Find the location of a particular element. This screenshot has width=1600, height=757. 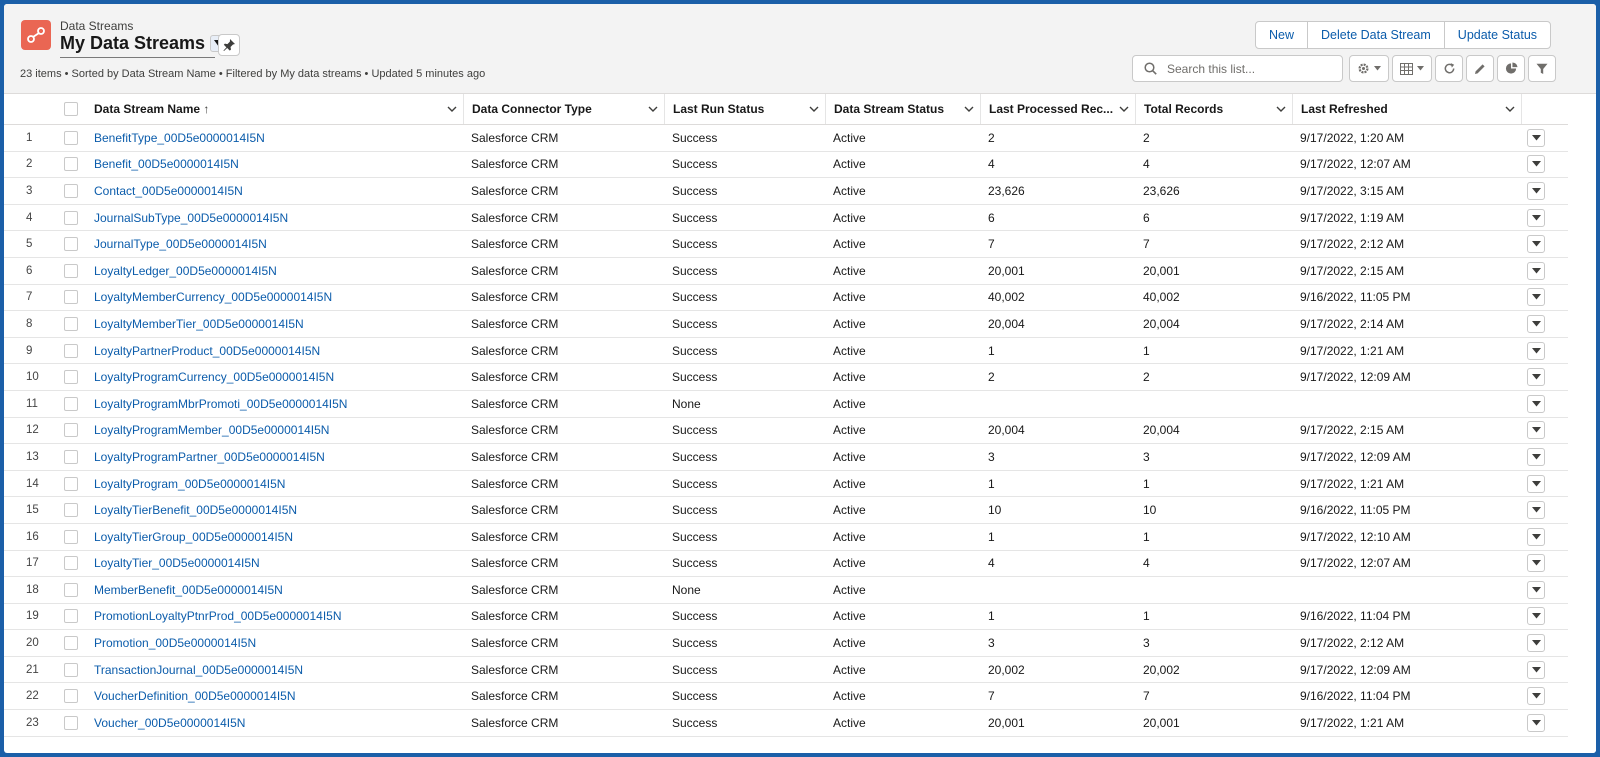

data-stream-name-link: JournalSubType_00D5e0000014I5N is located at coordinates (274, 218).